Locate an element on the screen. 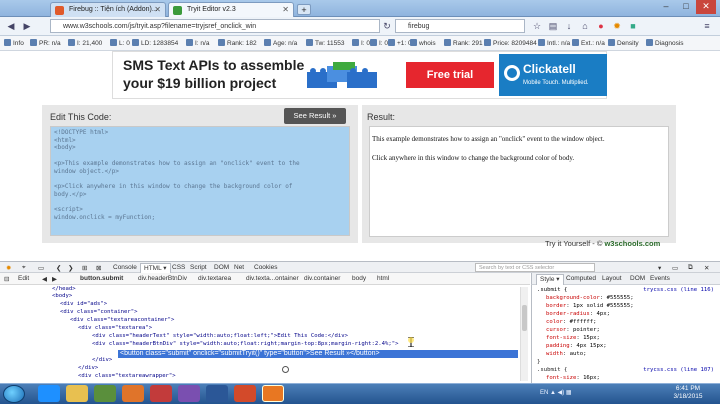 The image size is (720, 404). seo-item: Density is located at coordinates (623, 43).